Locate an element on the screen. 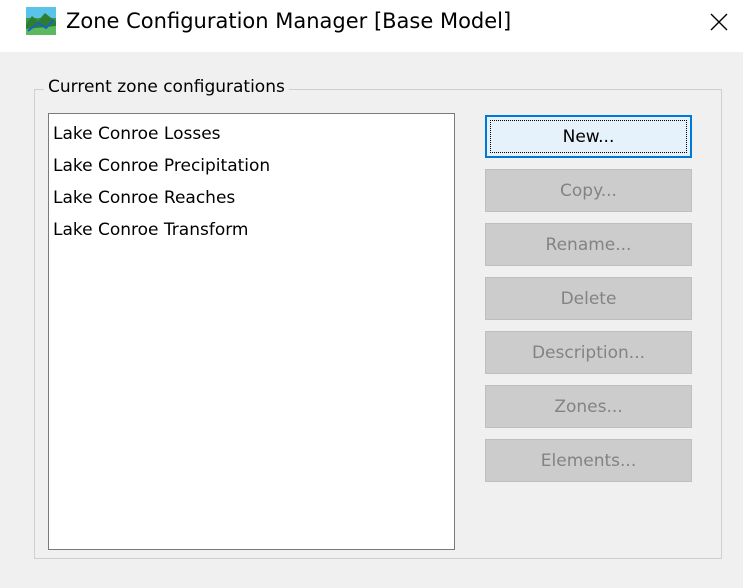 The image size is (743, 588). list-item: Lake Conroe Precipitation is located at coordinates (251, 166).